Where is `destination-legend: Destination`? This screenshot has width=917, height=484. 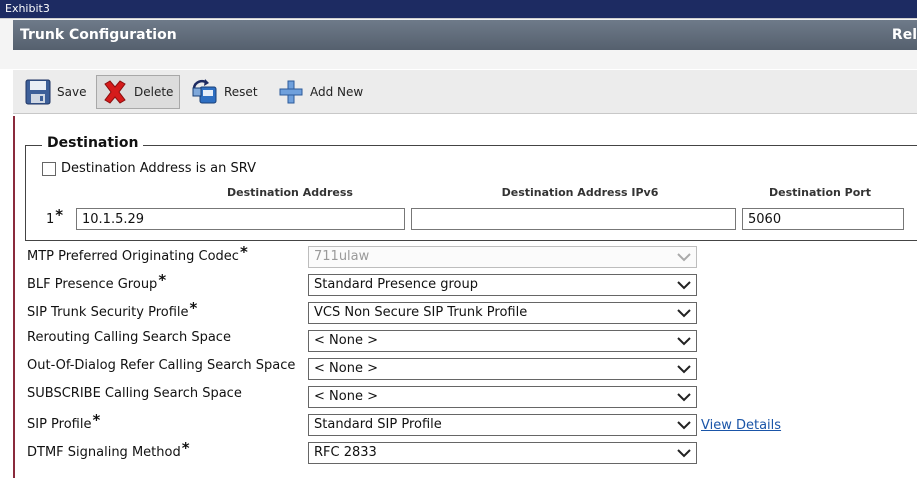
destination-legend: Destination is located at coordinates (93, 143).